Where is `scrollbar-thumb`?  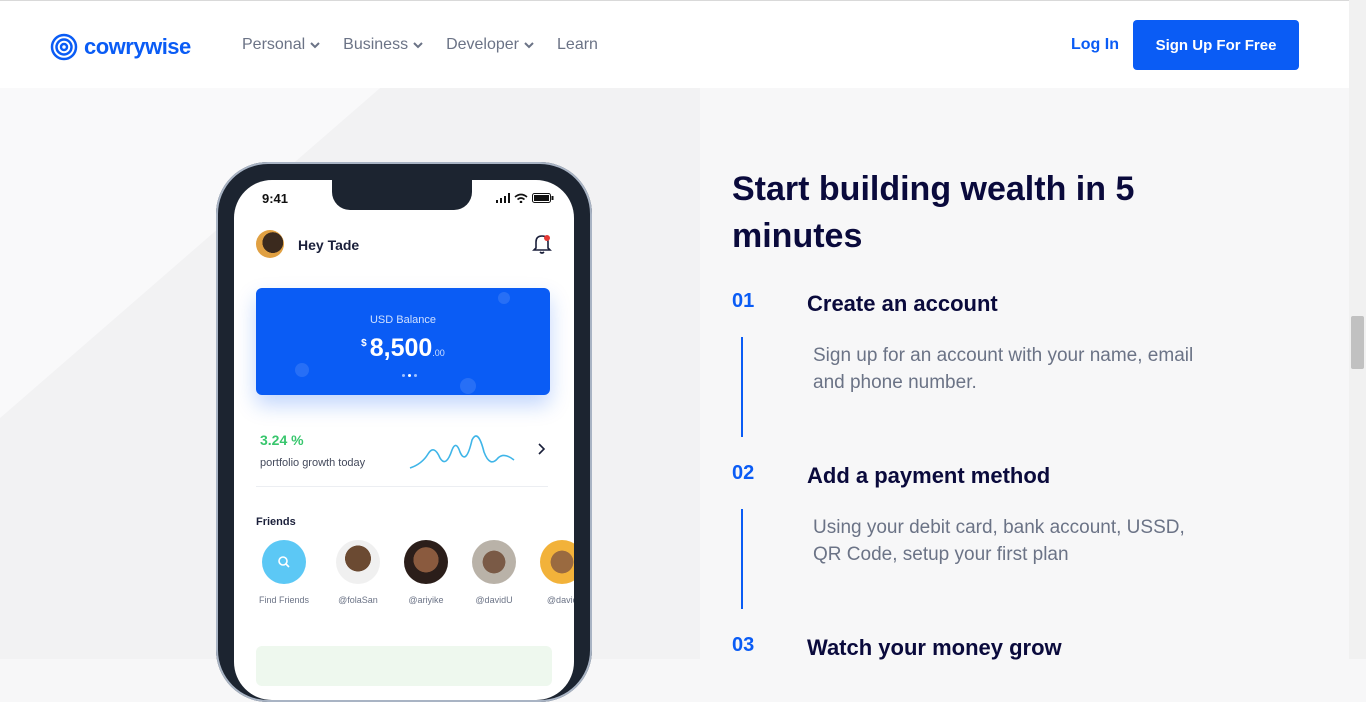 scrollbar-thumb is located at coordinates (1357, 342).